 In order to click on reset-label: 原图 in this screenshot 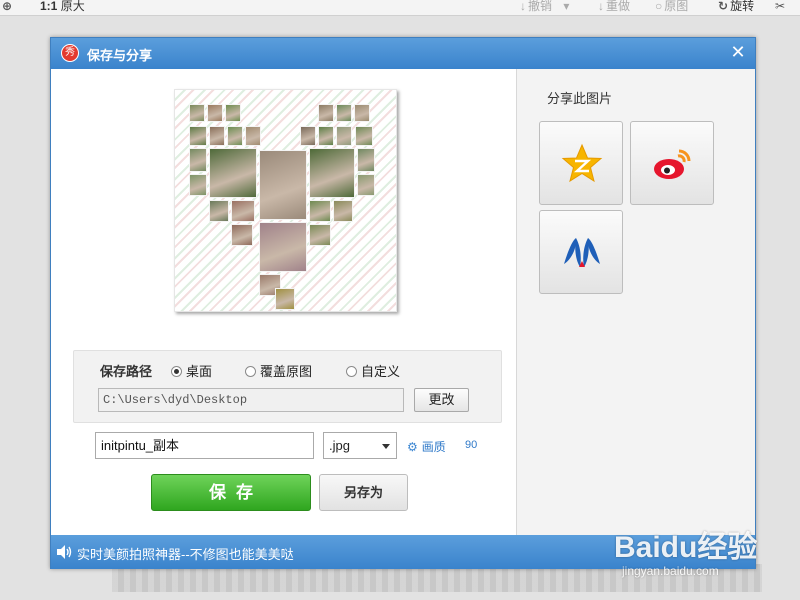, I will do `click(676, 6)`.